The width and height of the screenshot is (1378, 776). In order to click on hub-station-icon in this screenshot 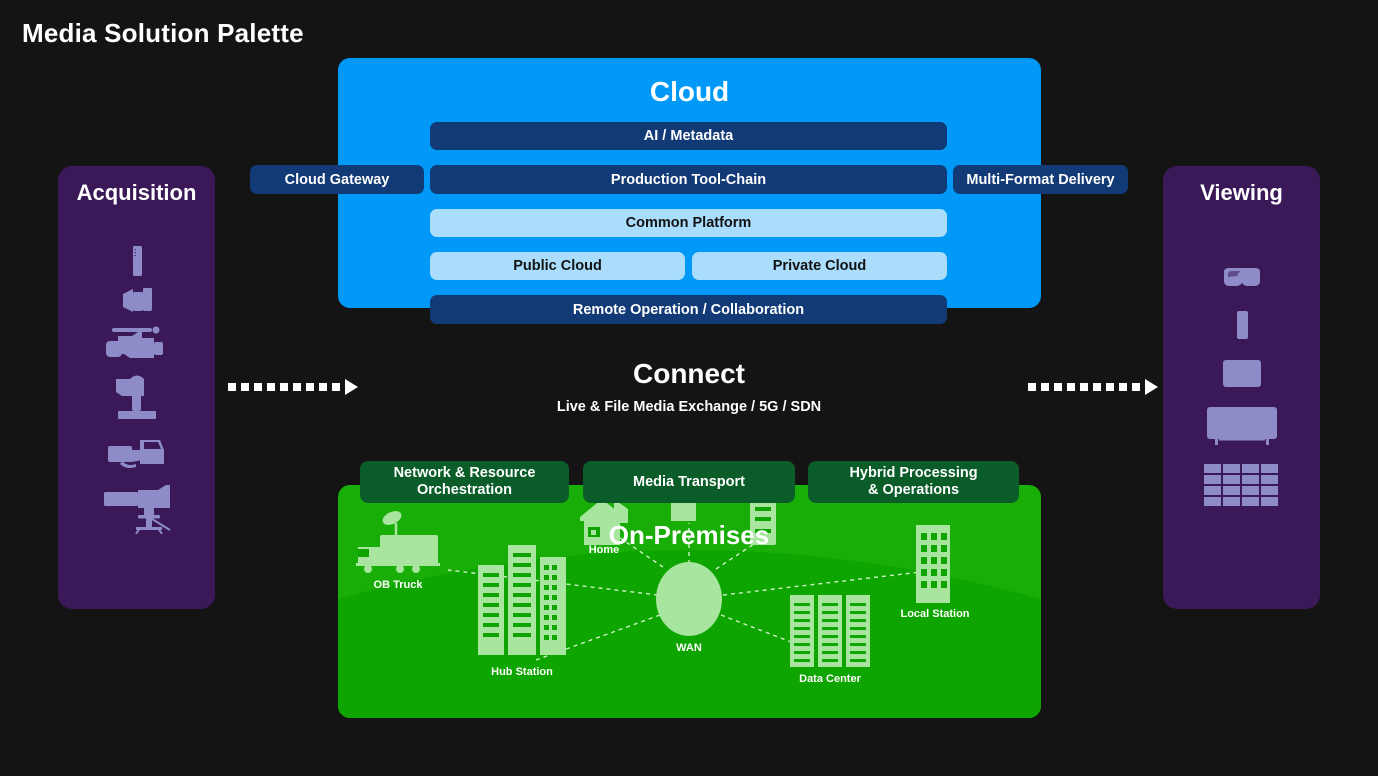, I will do `click(522, 600)`.